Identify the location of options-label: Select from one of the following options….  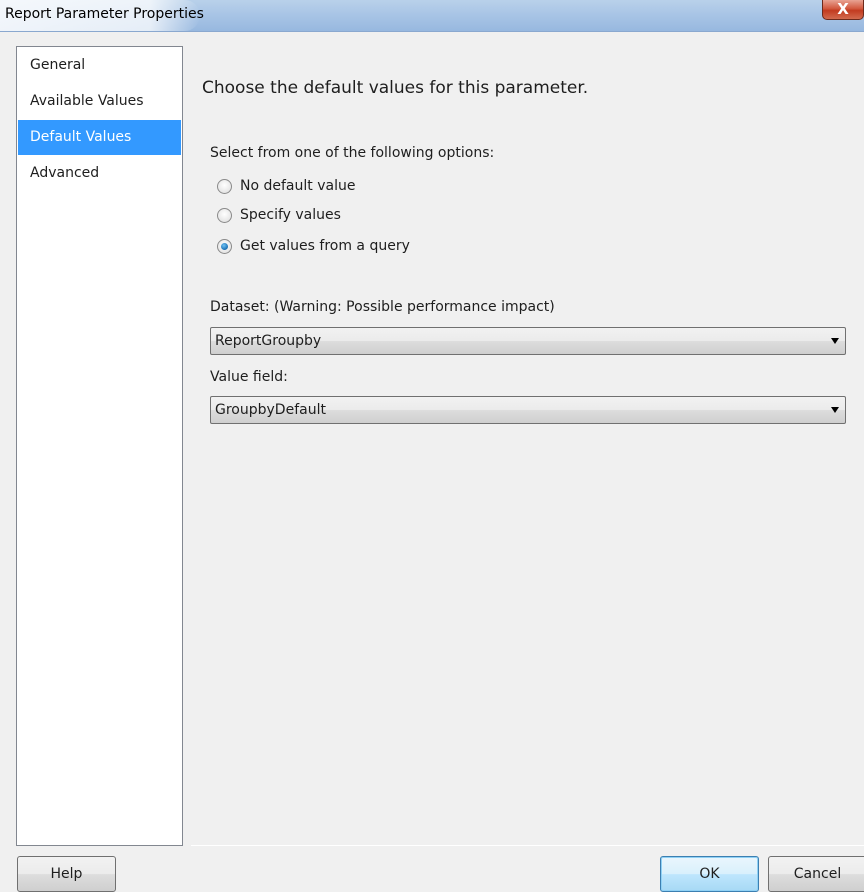
(352, 153).